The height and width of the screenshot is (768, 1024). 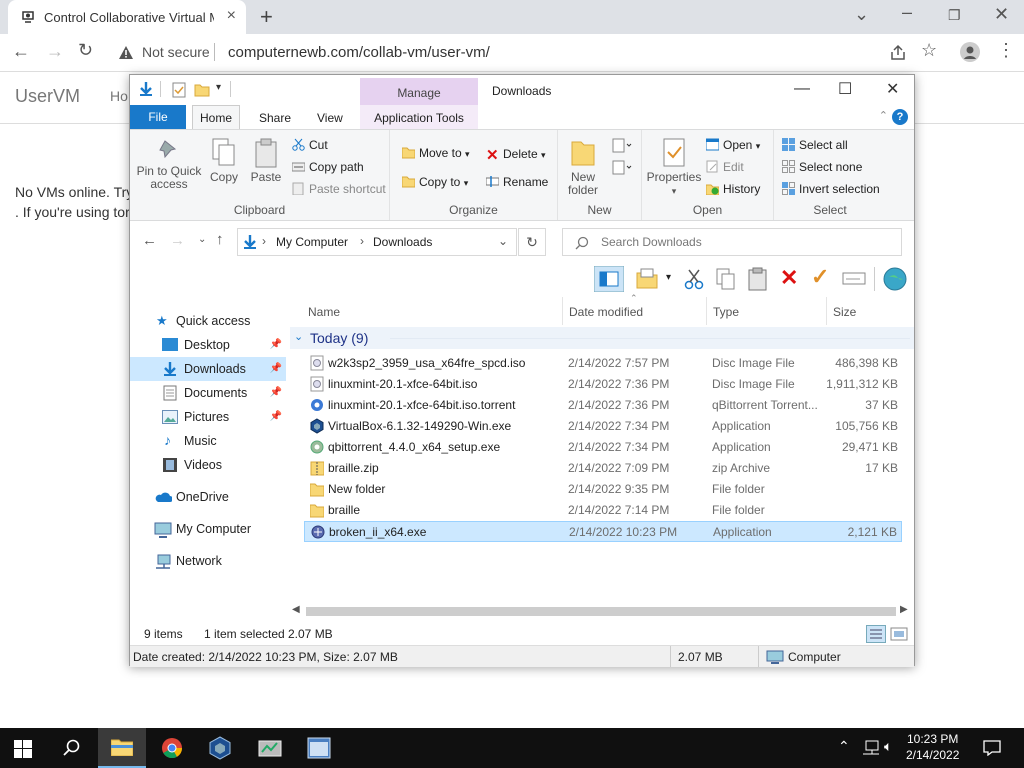 What do you see at coordinates (208, 441) in the screenshot?
I see `nav-music: ♪ Music` at bounding box center [208, 441].